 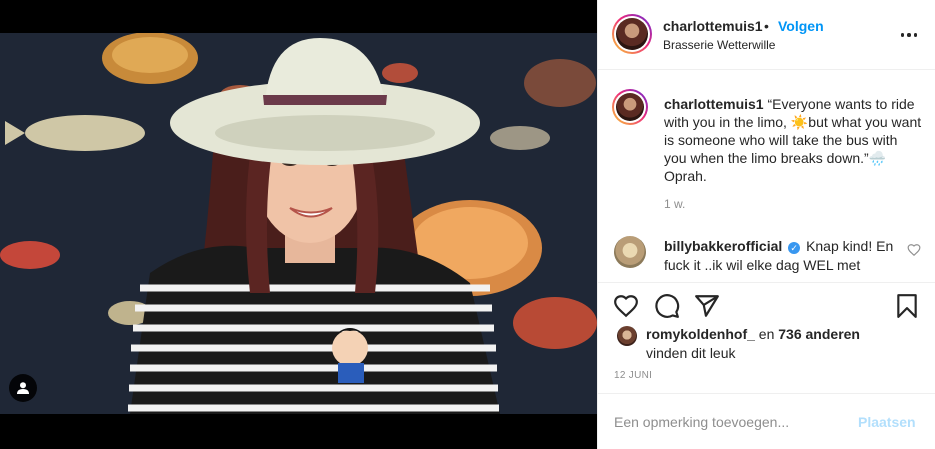 I want to click on caption-text-part3: Oprah., so click(x=685, y=176).